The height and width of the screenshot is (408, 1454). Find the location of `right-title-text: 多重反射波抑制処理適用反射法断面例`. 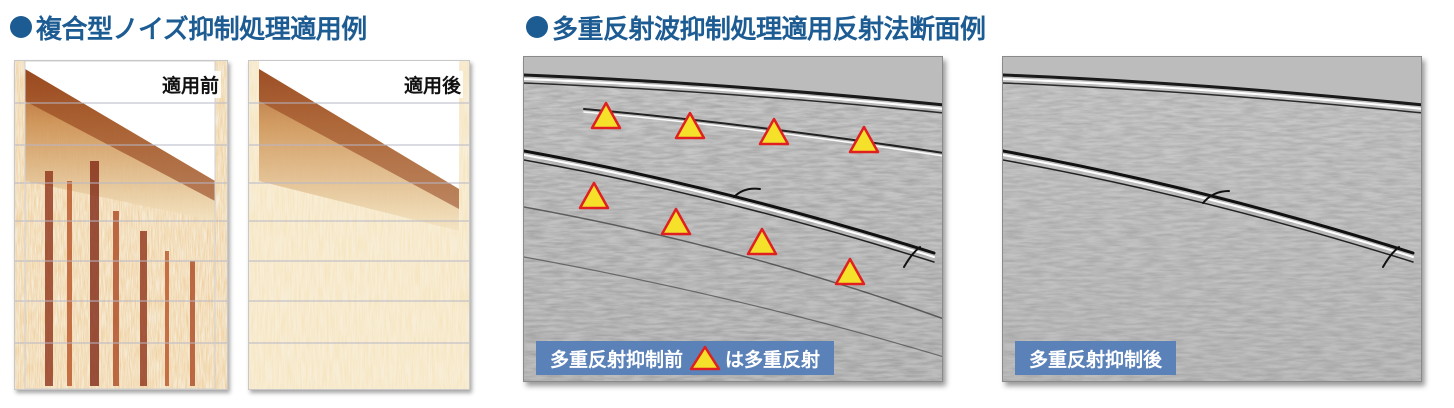

right-title-text: 多重反射波抑制処理適用反射法断面例 is located at coordinates (769, 29).